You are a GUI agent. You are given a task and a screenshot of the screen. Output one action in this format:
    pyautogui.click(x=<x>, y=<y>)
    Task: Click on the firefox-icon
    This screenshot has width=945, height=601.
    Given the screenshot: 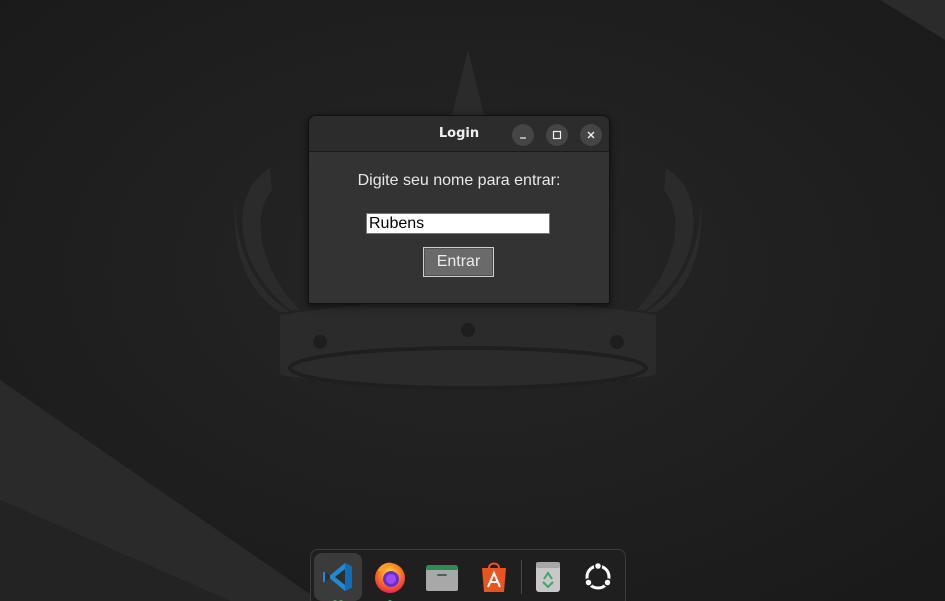 What is the action you would take?
    pyautogui.click(x=390, y=577)
    